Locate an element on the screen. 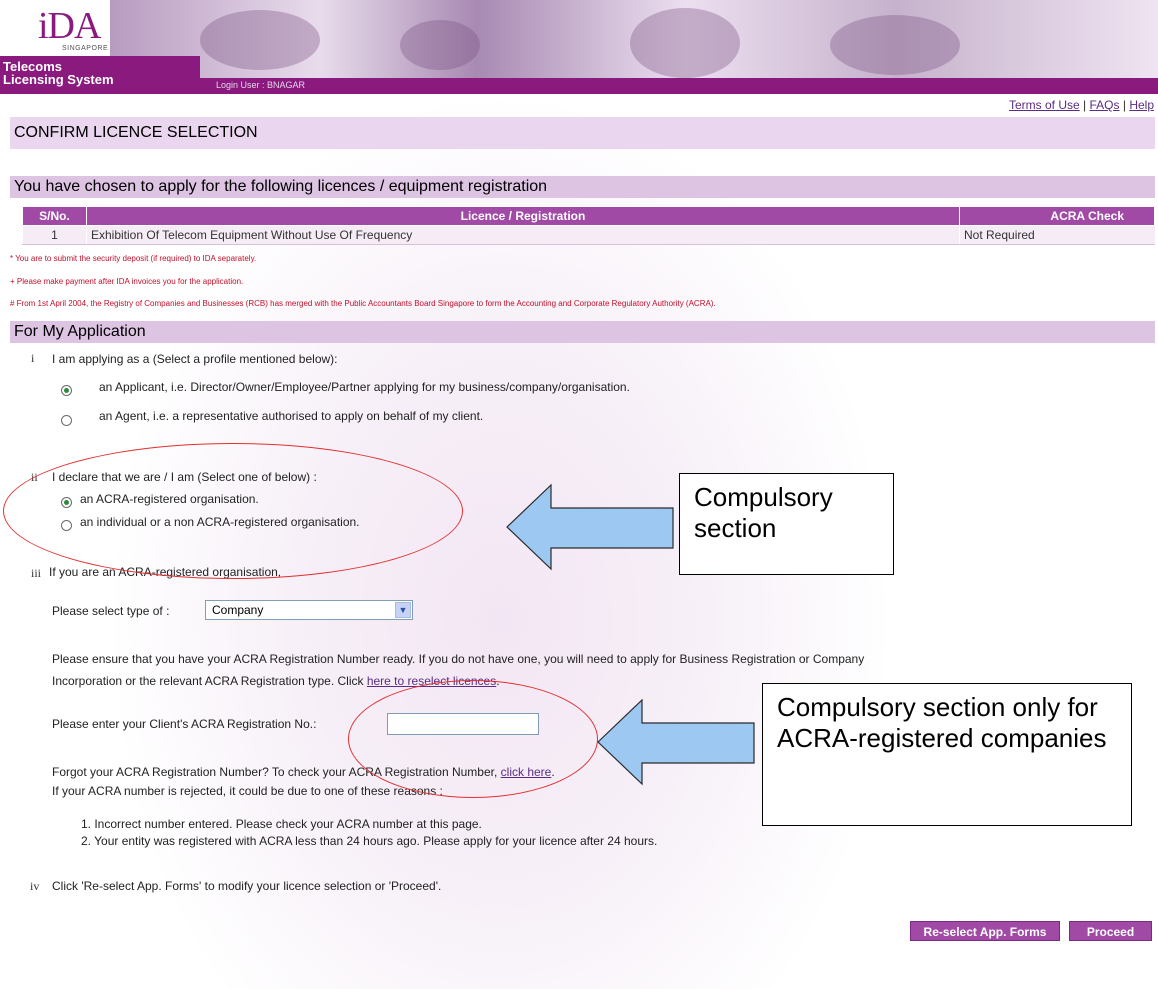  q1-option-applicant-radio is located at coordinates (66, 391).